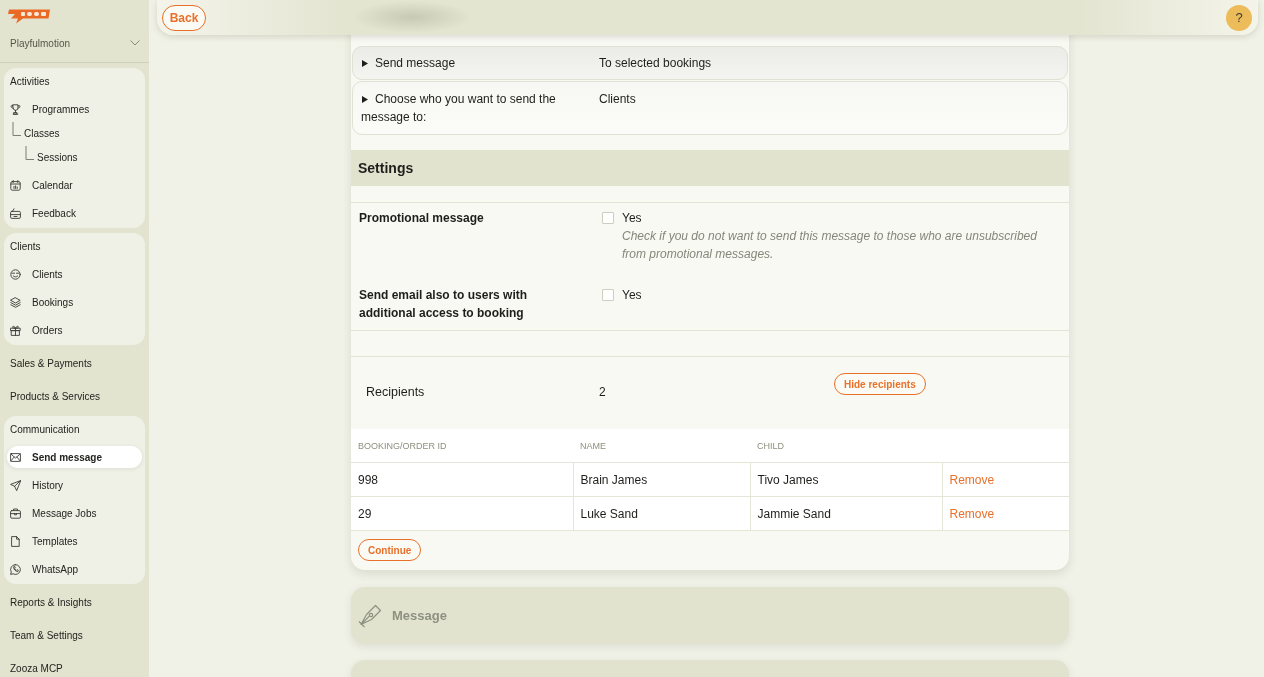 This screenshot has width=1264, height=677. Describe the element at coordinates (74, 213) in the screenshot. I see `nav-item: Feedback` at that location.